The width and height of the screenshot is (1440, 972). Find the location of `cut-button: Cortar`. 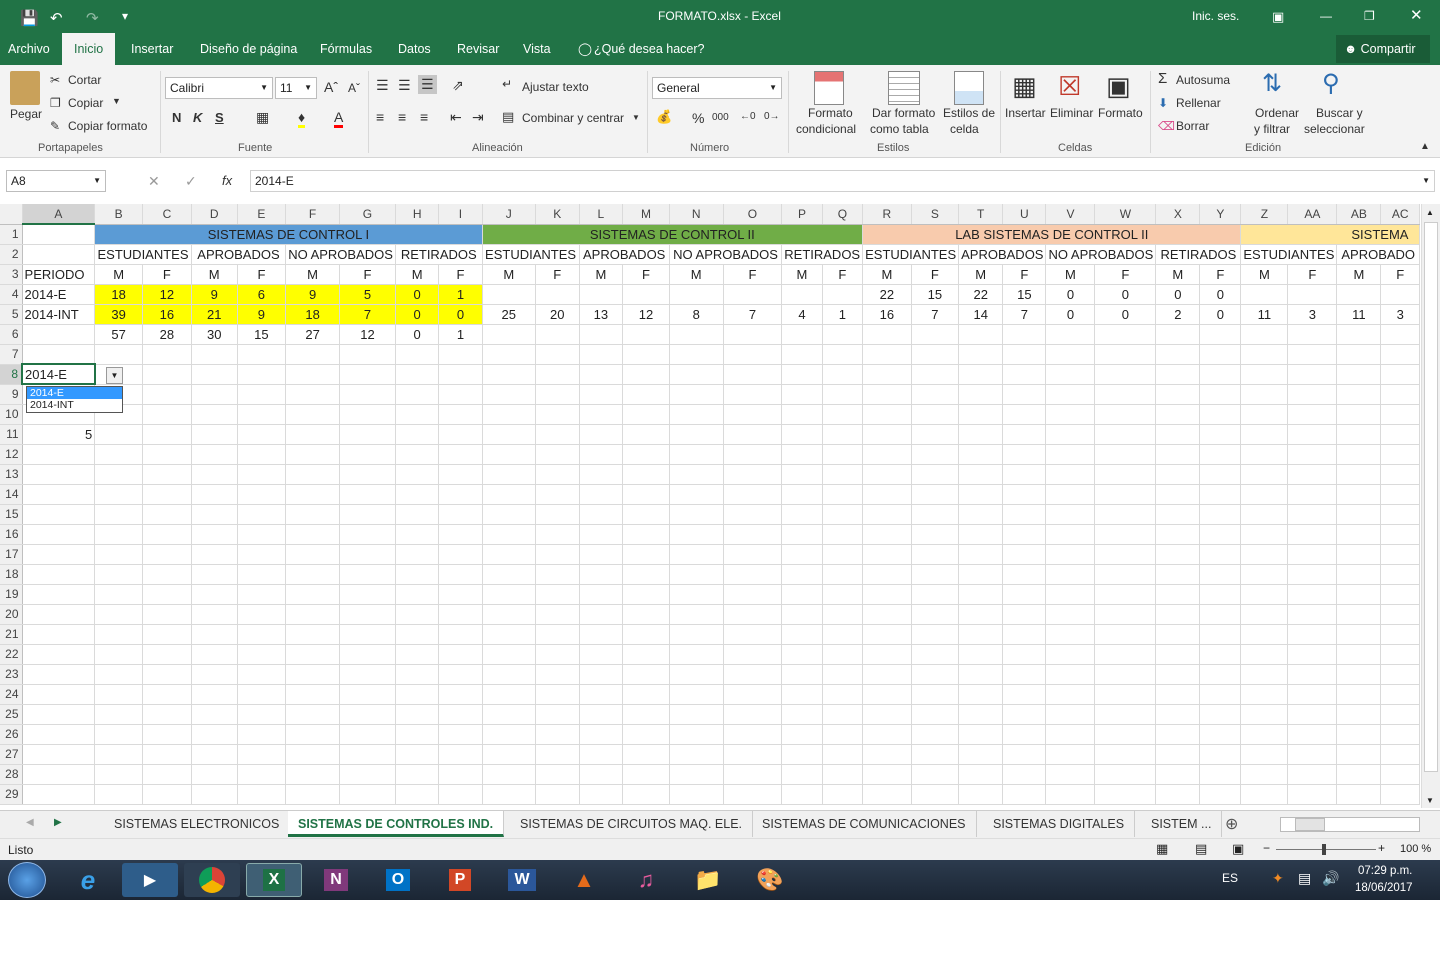

cut-button: Cortar is located at coordinates (84, 80).